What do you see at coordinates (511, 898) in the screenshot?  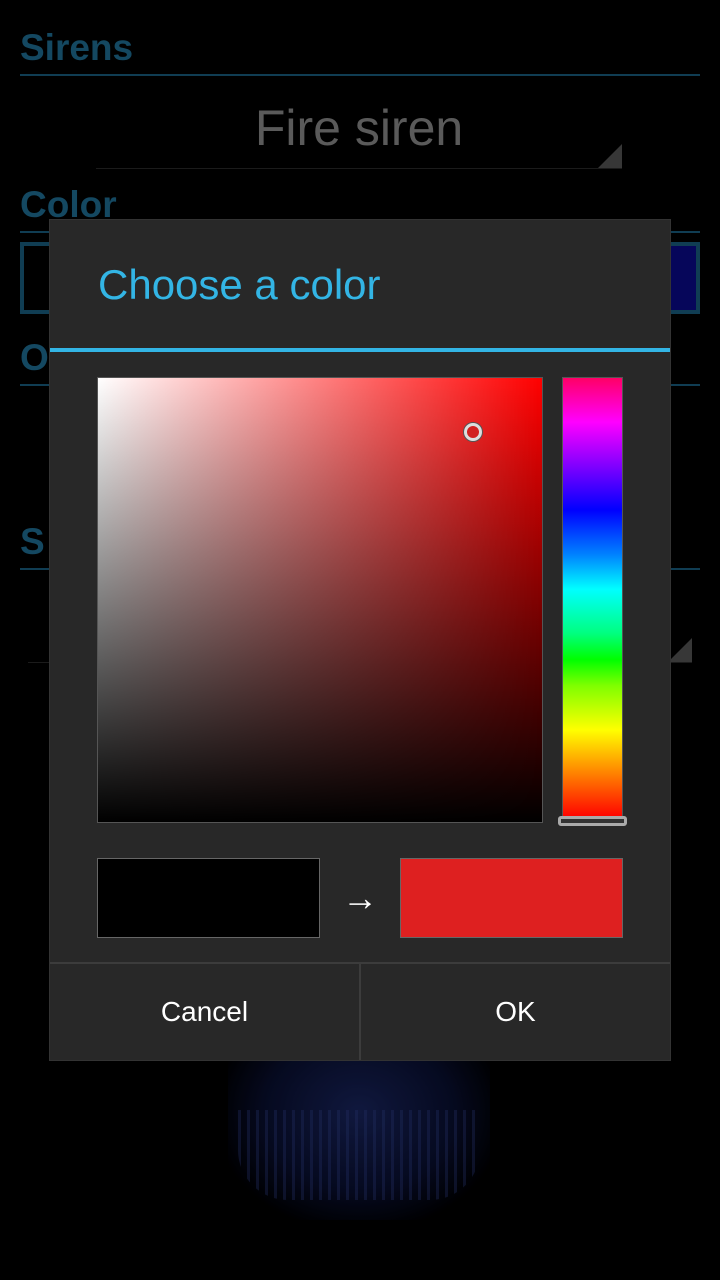 I see `new-color-swatch` at bounding box center [511, 898].